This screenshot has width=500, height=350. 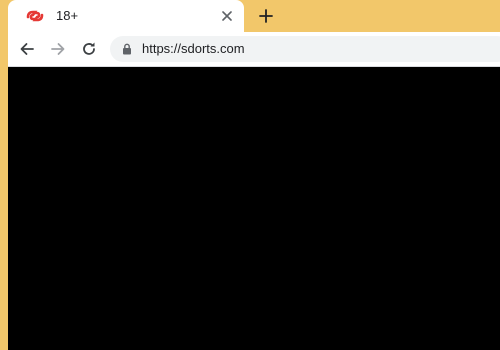 I want to click on reload-icon, so click(x=89, y=48).